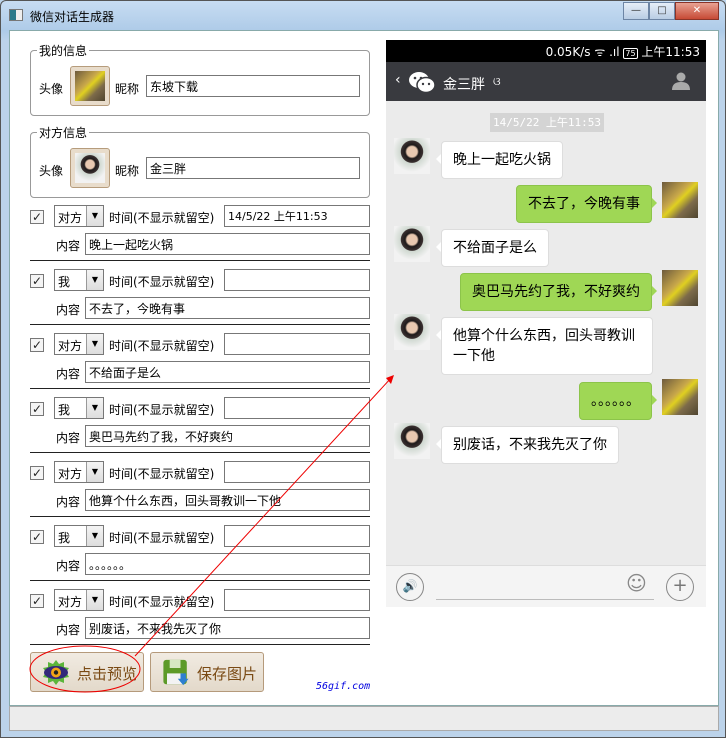 The image size is (726, 738). I want to click on save-image-button: 保存图片, so click(207, 672).